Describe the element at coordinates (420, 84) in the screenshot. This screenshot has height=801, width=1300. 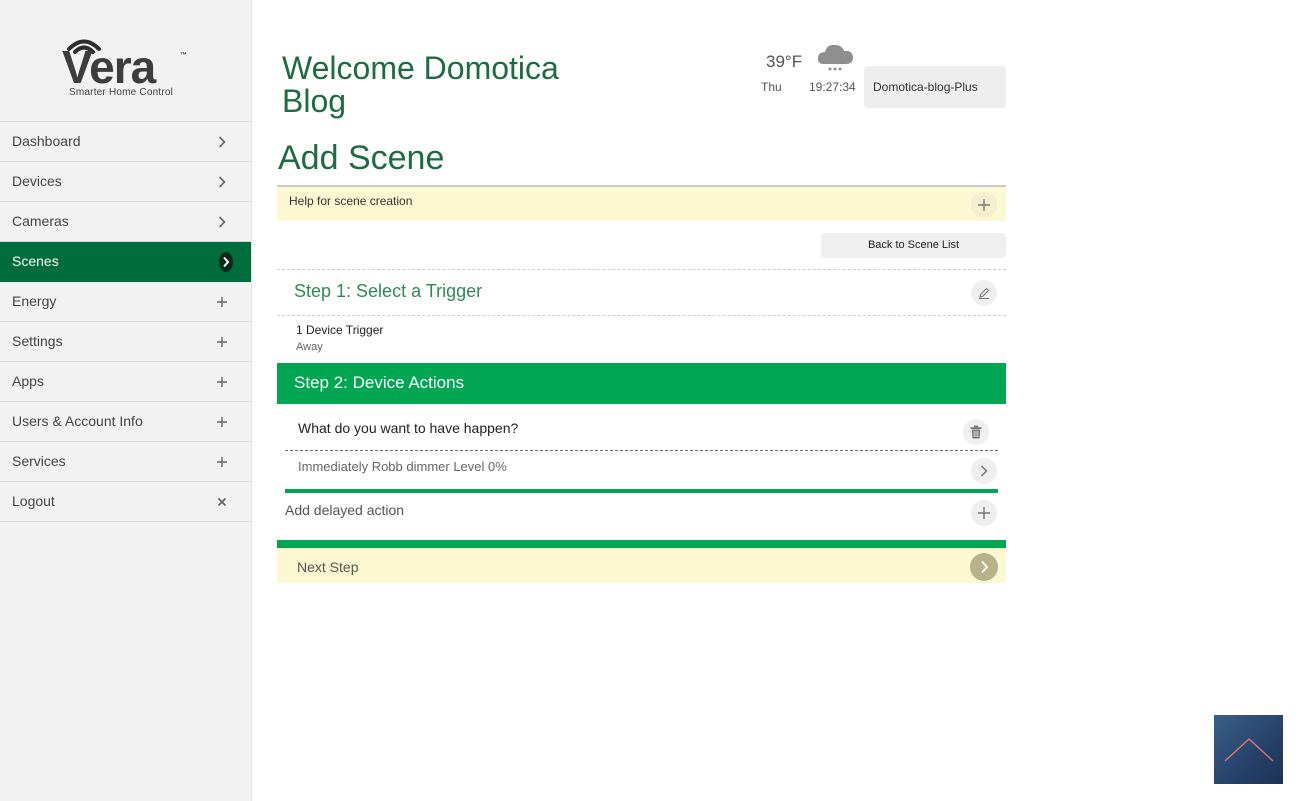
I see `welcome-heading: Welcome Domotica Blog` at that location.